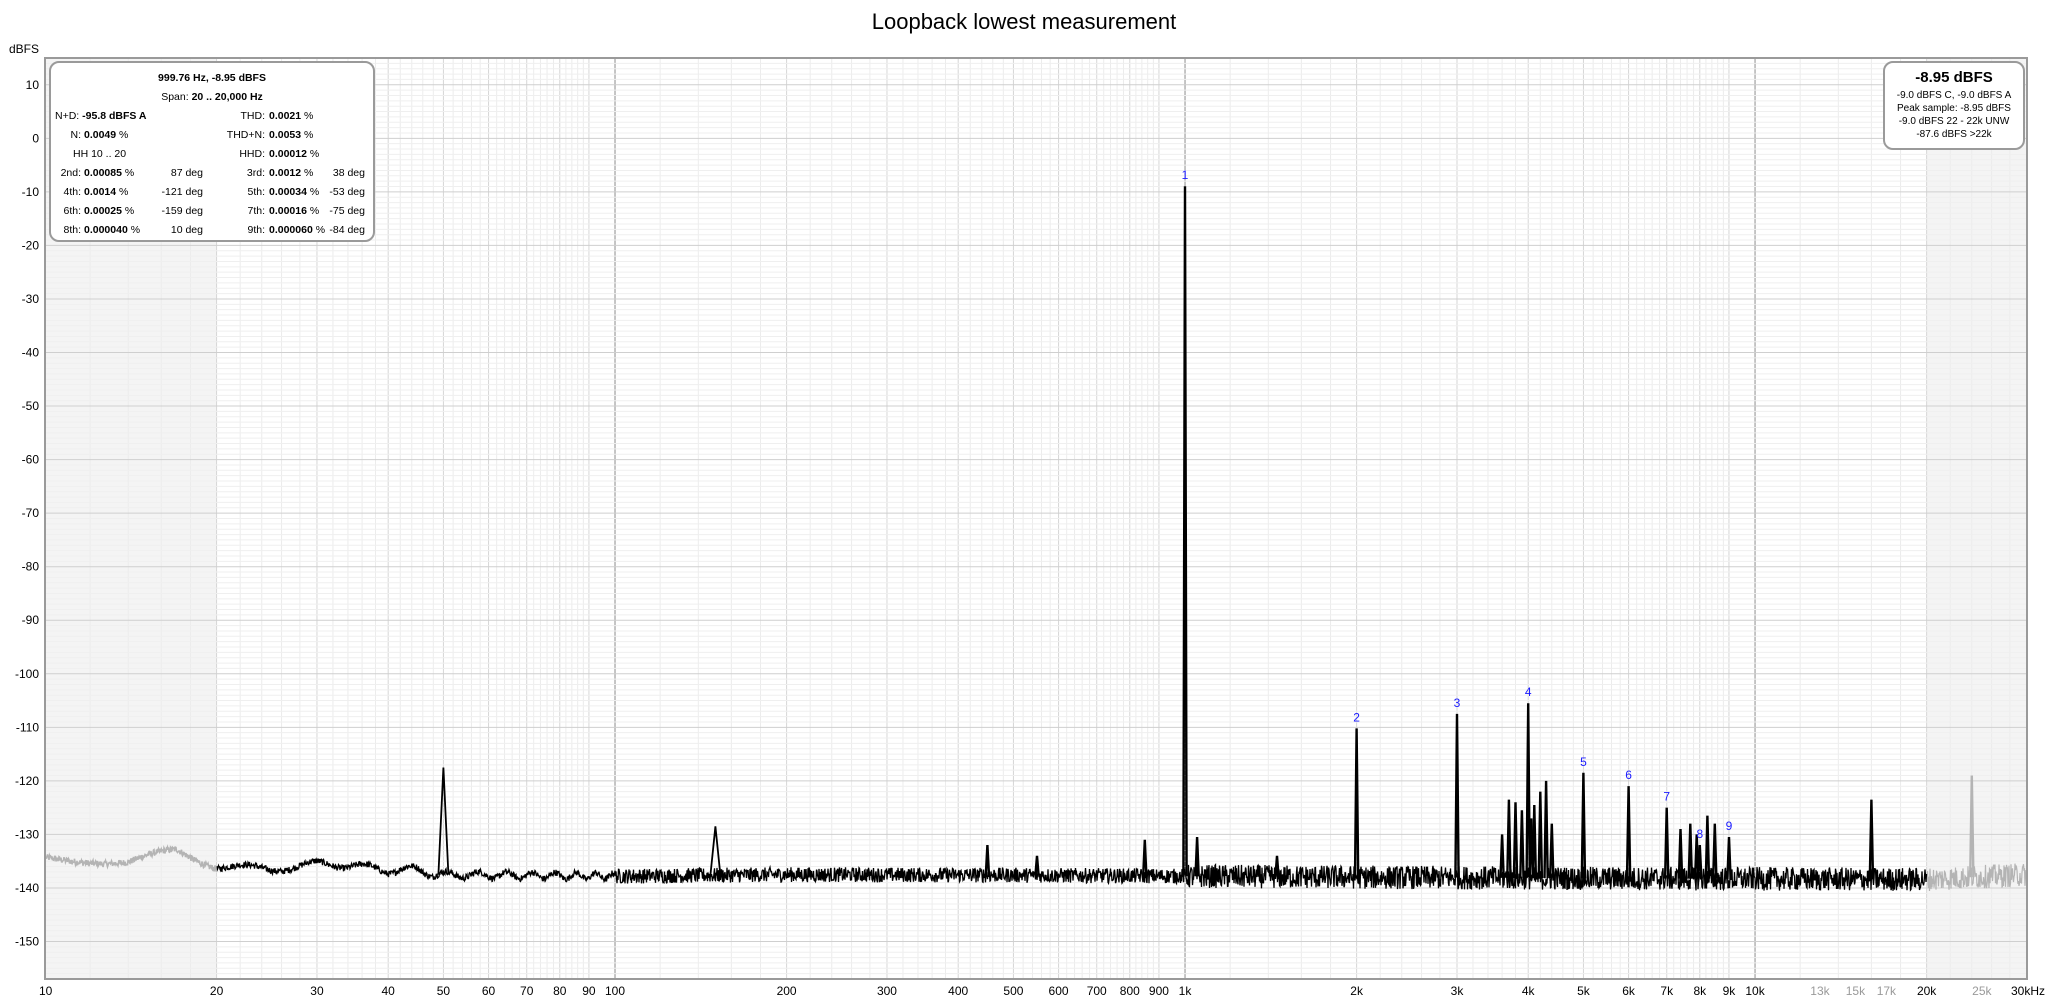 This screenshot has height=1002, width=2048. Describe the element at coordinates (33, 85) in the screenshot. I see `y-tick-label: 10` at that location.